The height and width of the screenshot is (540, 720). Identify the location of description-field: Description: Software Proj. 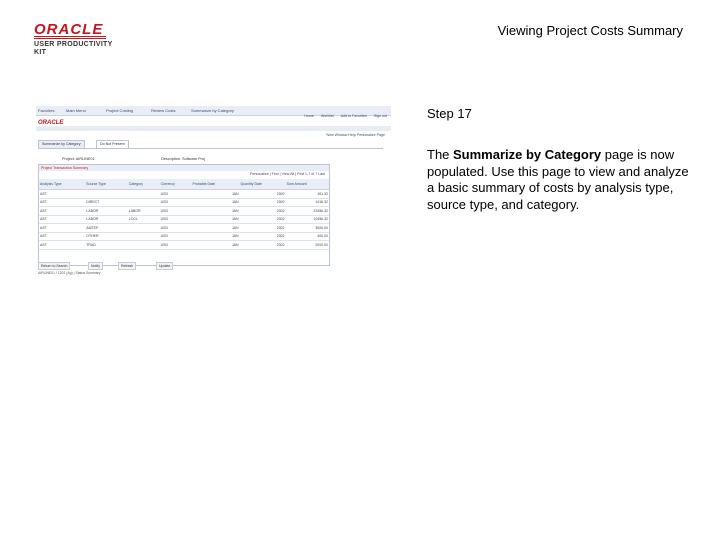
(183, 159).